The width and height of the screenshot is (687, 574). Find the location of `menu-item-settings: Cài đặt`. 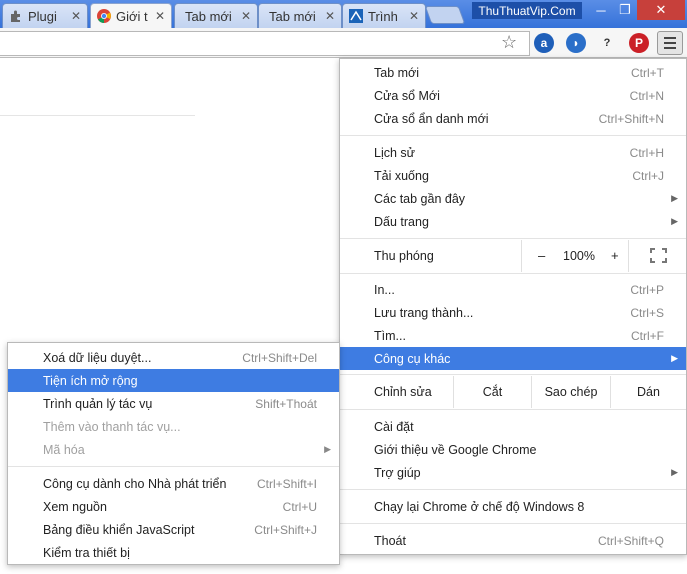

menu-item-settings: Cài đặt is located at coordinates (513, 426).